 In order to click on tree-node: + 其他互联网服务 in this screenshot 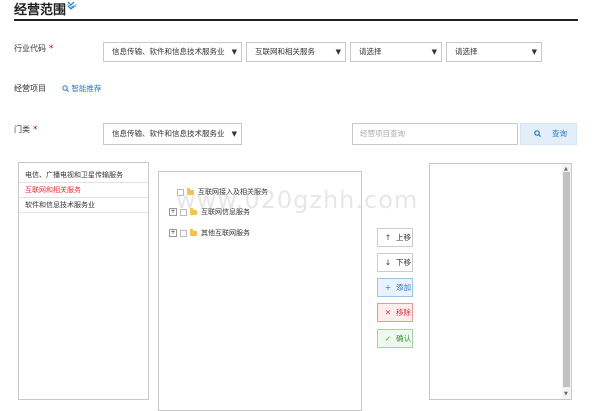, I will do `click(209, 233)`.